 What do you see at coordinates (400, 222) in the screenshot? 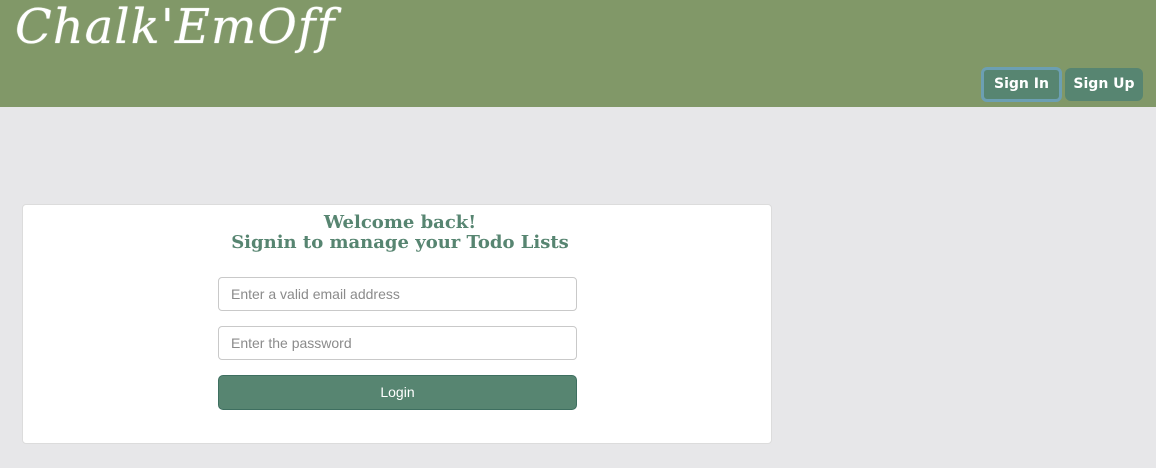
I see `welcome-title: Welcome back!` at bounding box center [400, 222].